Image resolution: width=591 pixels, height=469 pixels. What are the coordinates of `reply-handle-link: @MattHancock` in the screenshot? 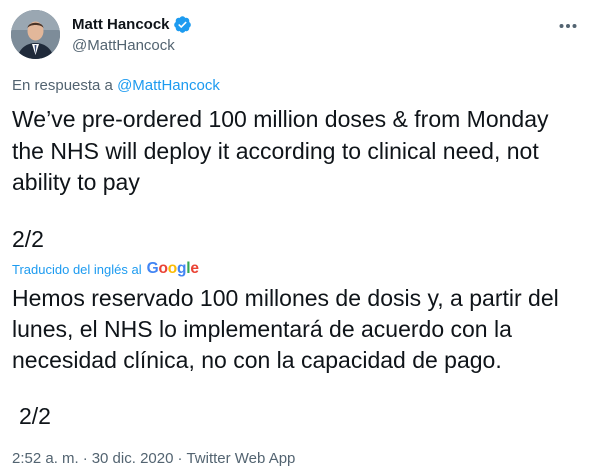 It's located at (168, 85).